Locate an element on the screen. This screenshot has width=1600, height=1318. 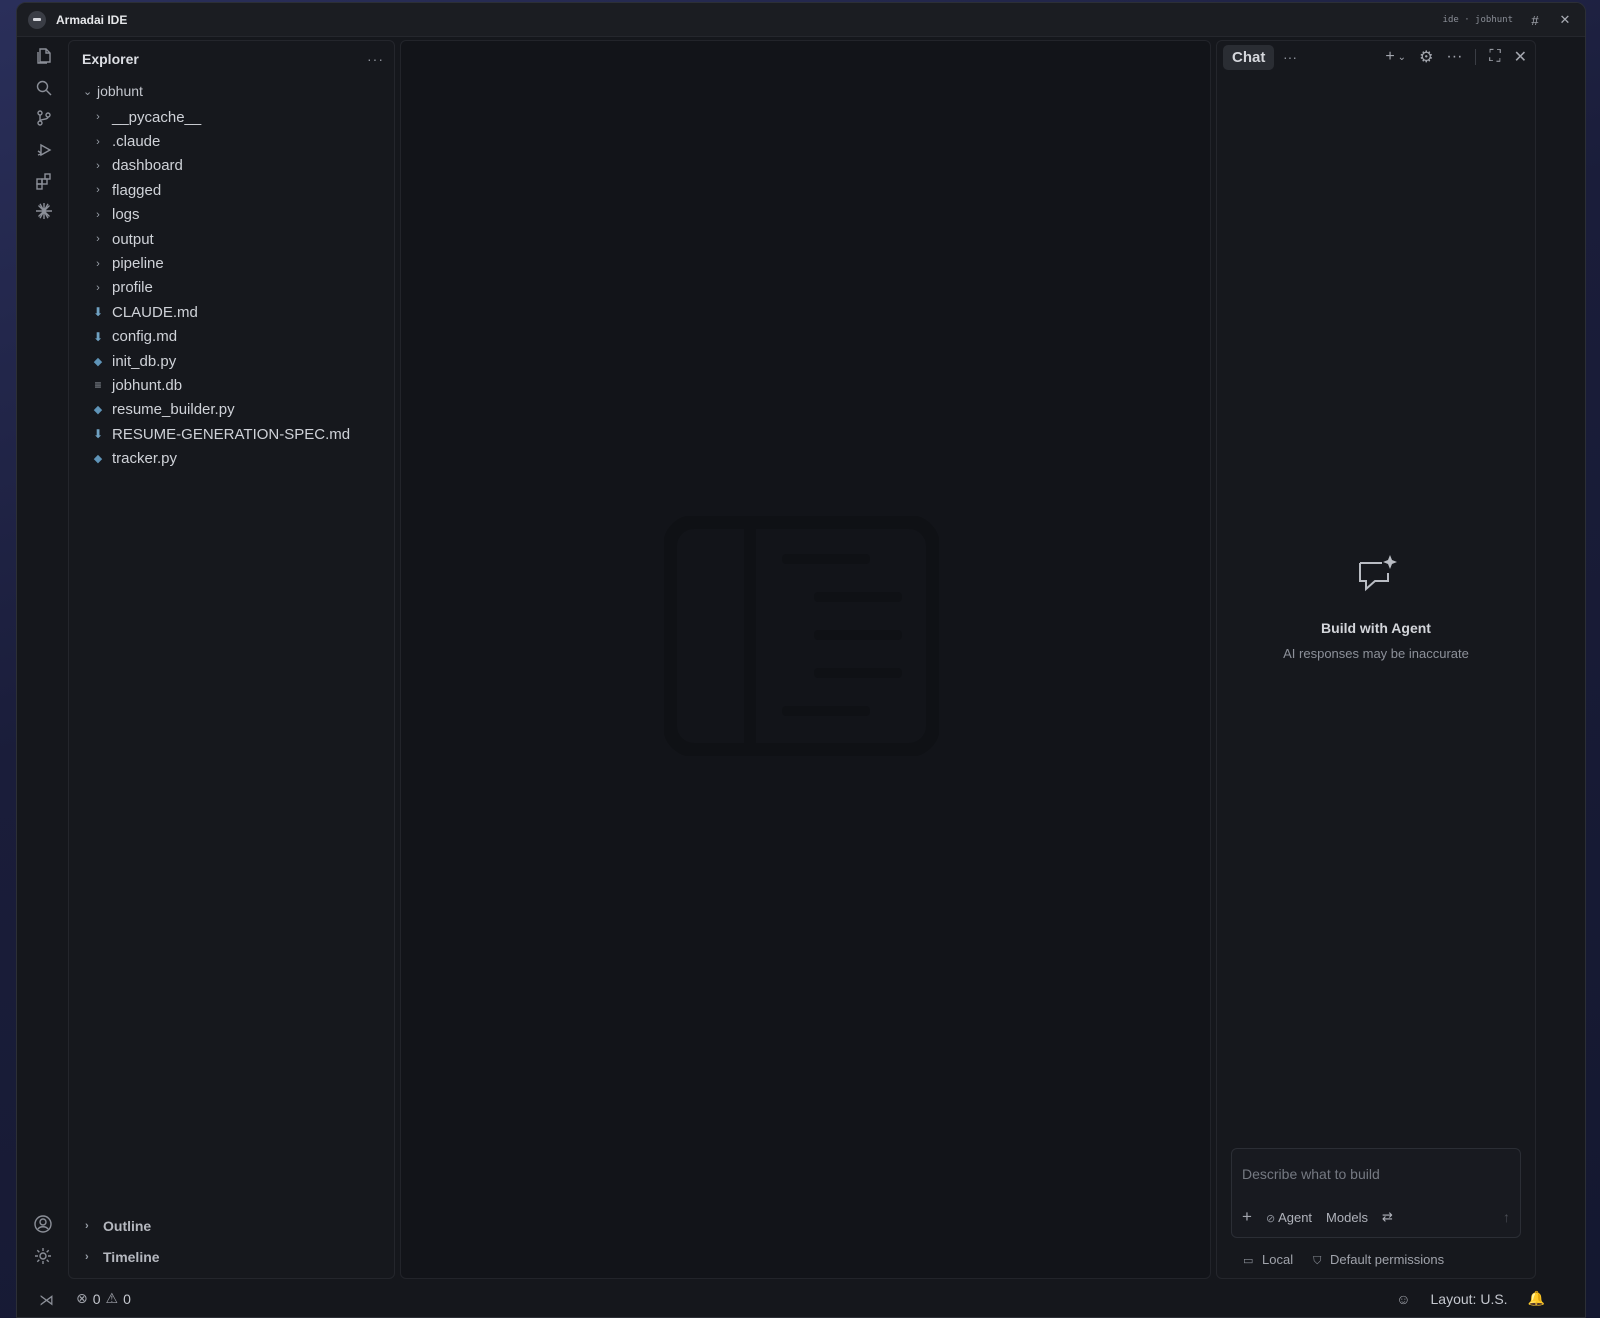
tree-folder-item: › output is located at coordinates (231, 239).